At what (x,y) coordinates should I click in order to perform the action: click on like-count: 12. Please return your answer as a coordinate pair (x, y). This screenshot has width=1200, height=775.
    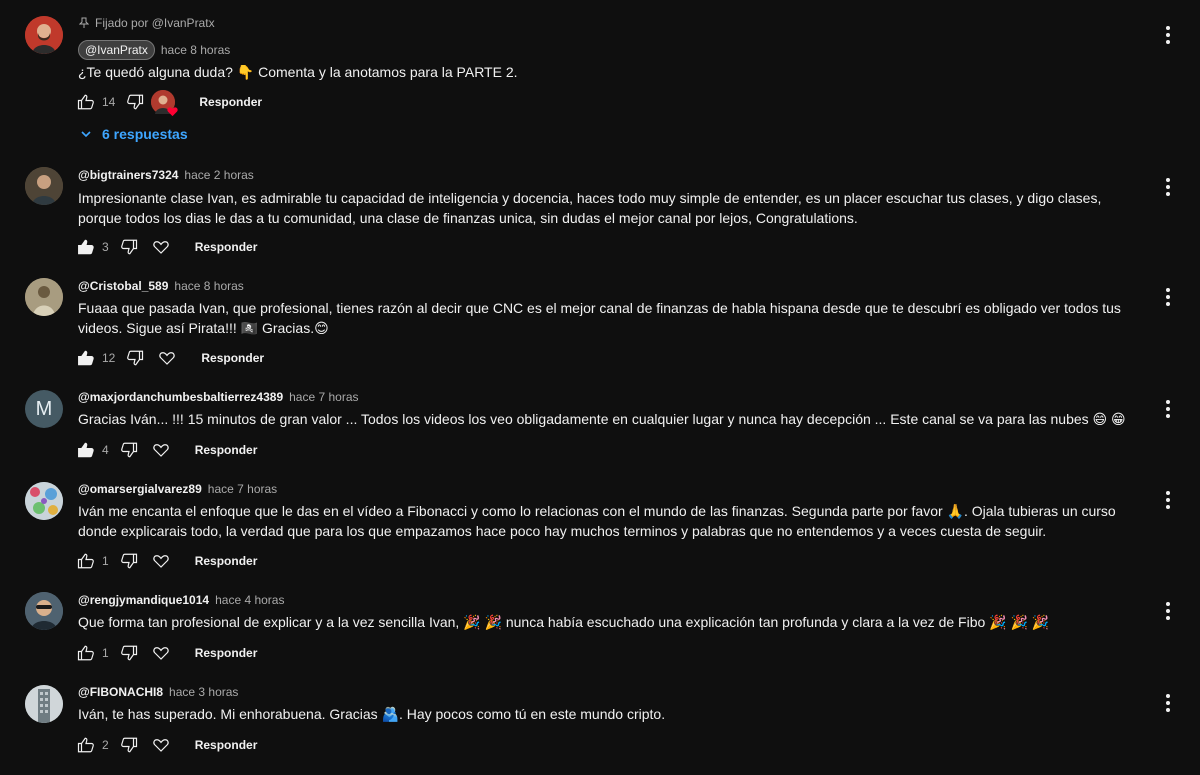
    Looking at the image, I should click on (109, 358).